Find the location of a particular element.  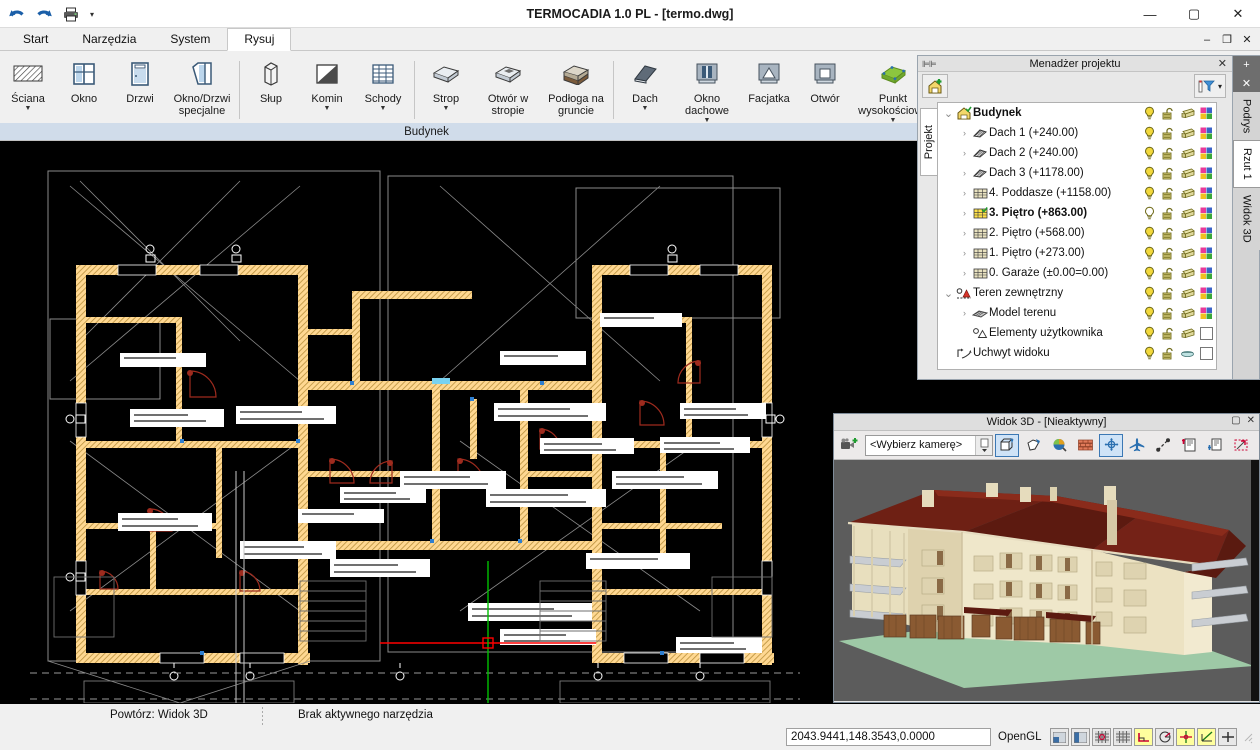

tree-row: ⌄ Budynek is located at coordinates (1077, 113).